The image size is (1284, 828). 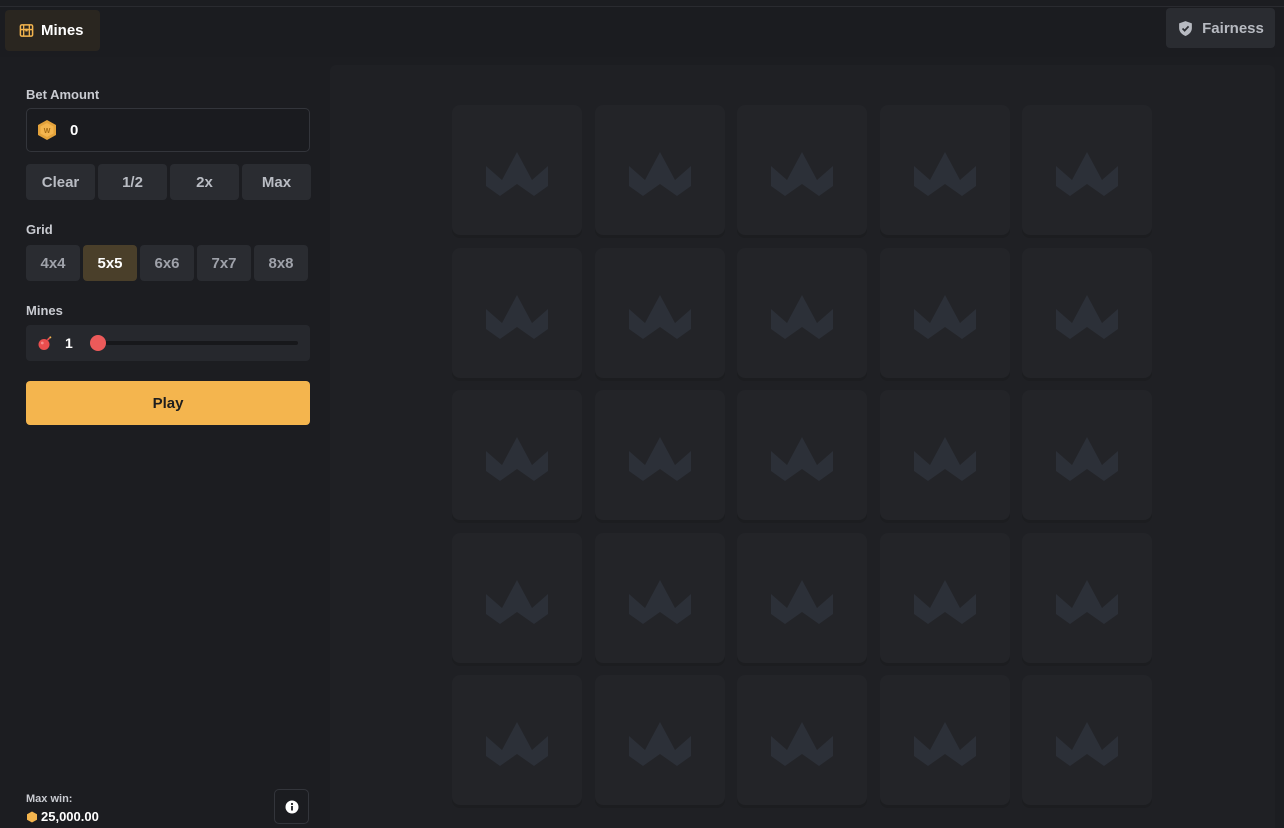 I want to click on grid-option-6x6: 6x6, so click(x=167, y=263).